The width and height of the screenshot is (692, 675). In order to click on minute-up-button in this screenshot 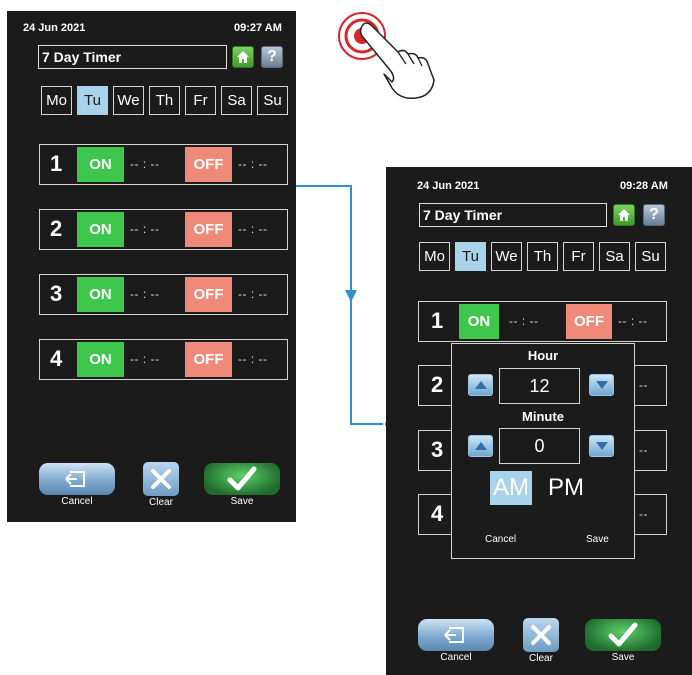, I will do `click(480, 446)`.